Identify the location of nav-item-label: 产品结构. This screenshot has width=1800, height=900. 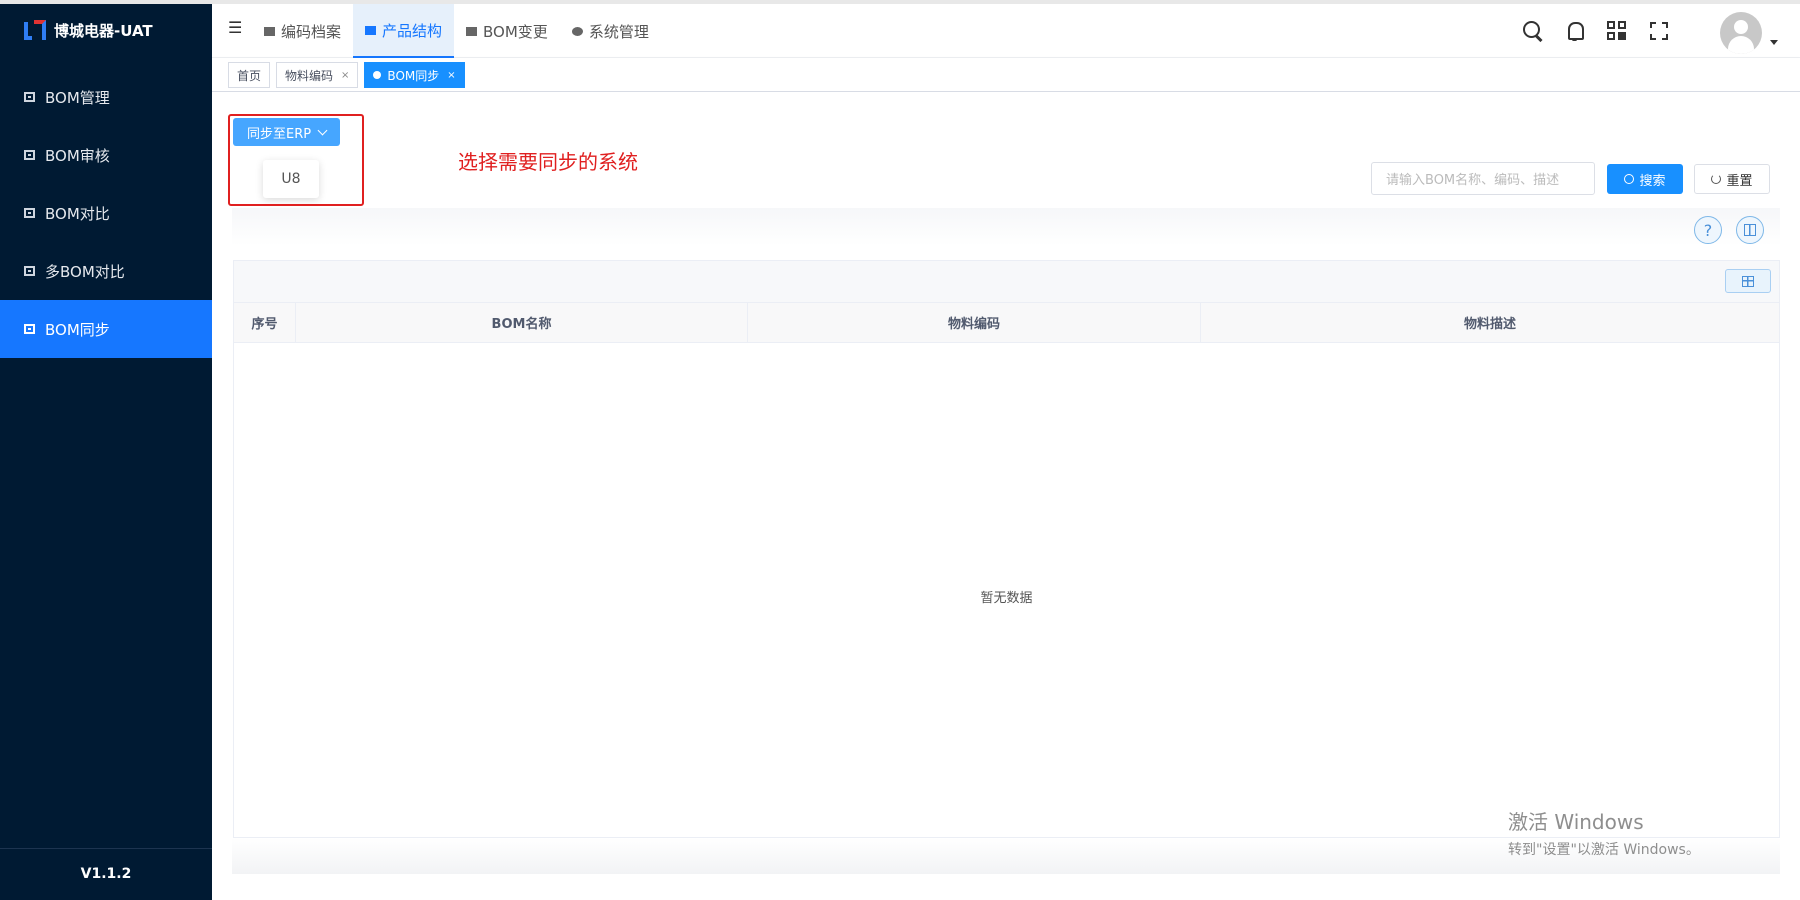
(412, 30).